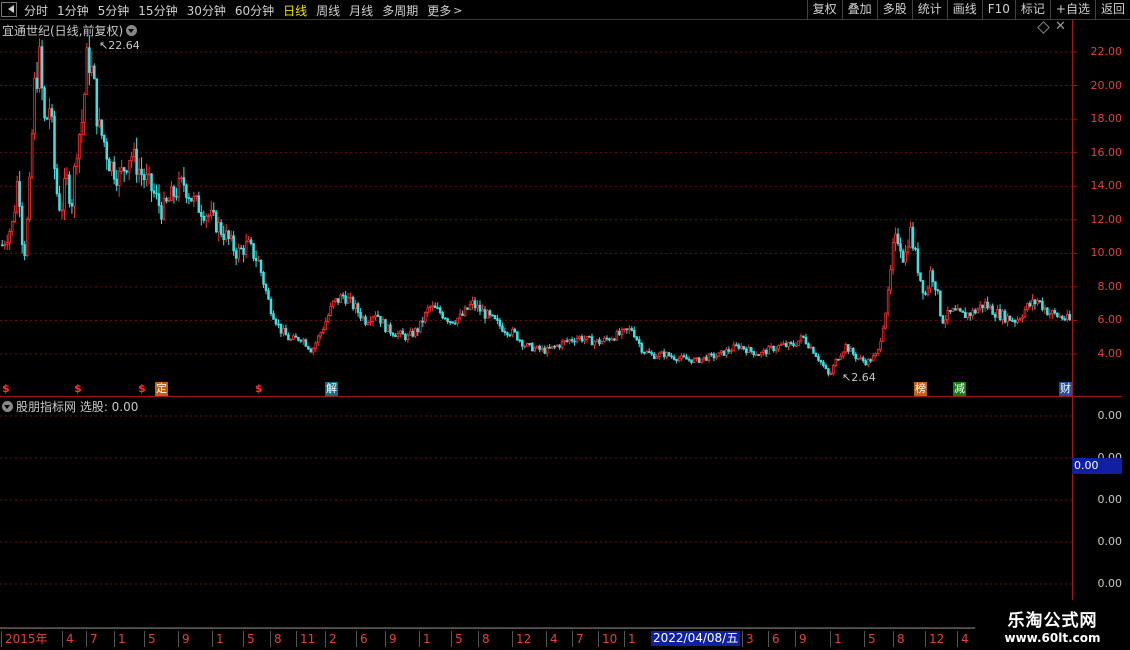 This screenshot has height=650, width=1130. What do you see at coordinates (1060, 26) in the screenshot?
I see `close-icon: ✕` at bounding box center [1060, 26].